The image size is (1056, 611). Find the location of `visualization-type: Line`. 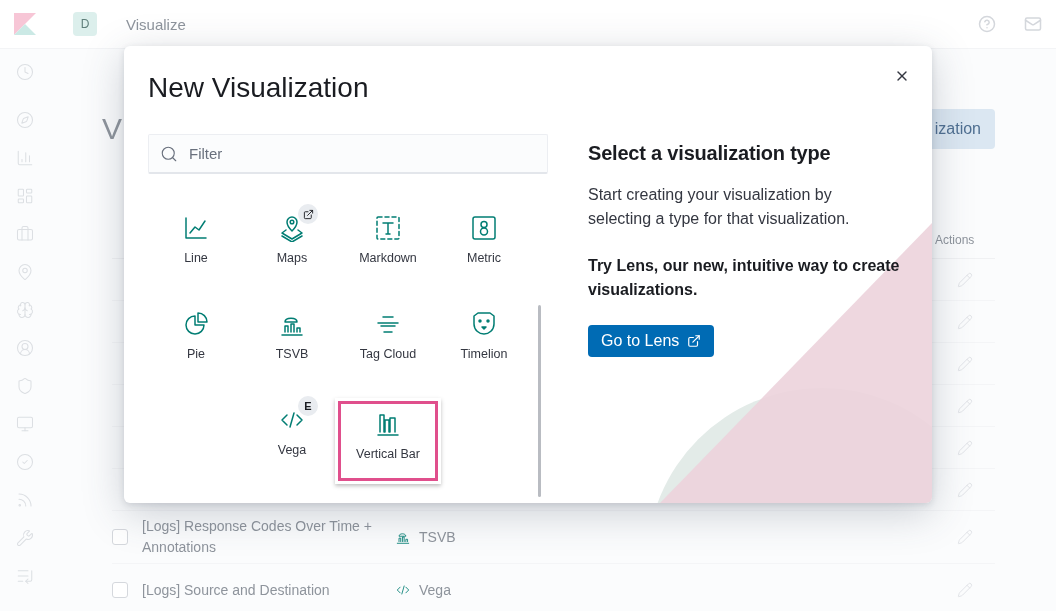

visualization-type: Line is located at coordinates (196, 254).